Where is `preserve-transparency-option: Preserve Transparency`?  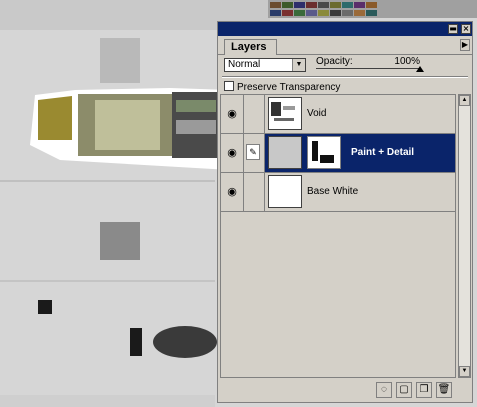 preserve-transparency-option: Preserve Transparency is located at coordinates (282, 87).